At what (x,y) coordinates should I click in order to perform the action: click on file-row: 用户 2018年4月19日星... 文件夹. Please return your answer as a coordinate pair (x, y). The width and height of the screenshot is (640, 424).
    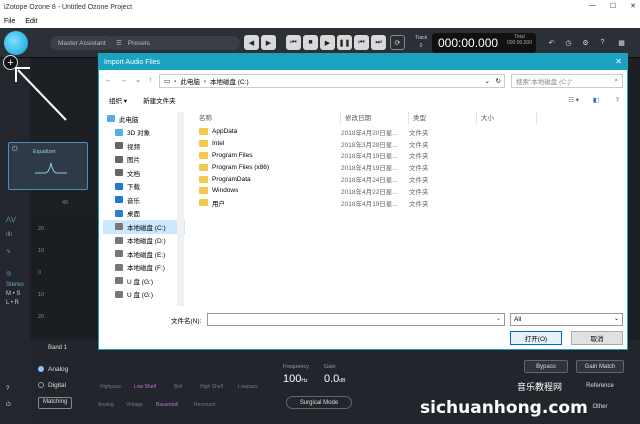
    Looking at the image, I should click on (360, 203).